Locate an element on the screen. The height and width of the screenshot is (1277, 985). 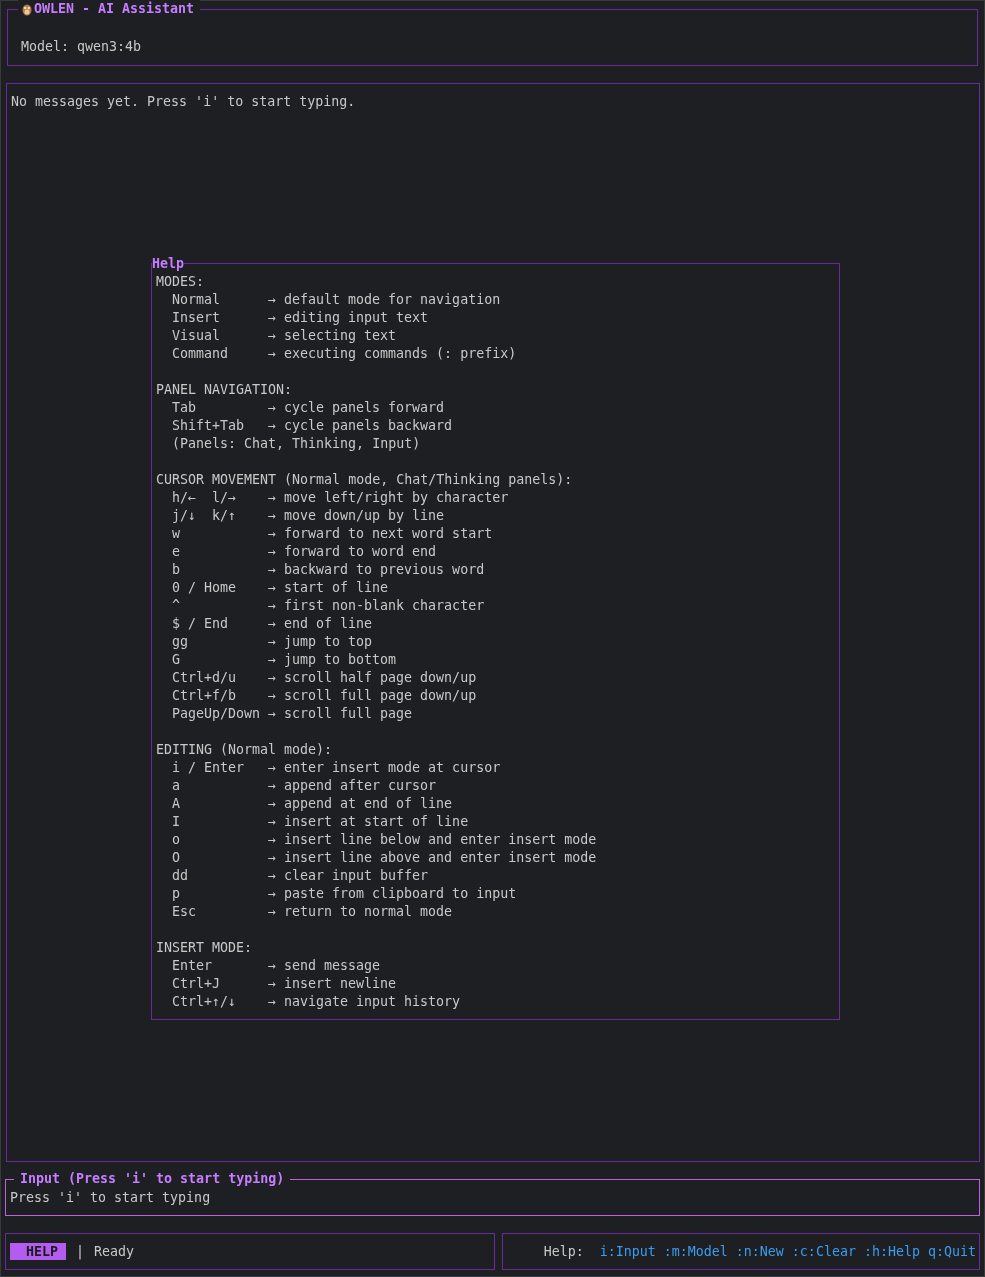
key-action: → navigate input history is located at coordinates (364, 1001).